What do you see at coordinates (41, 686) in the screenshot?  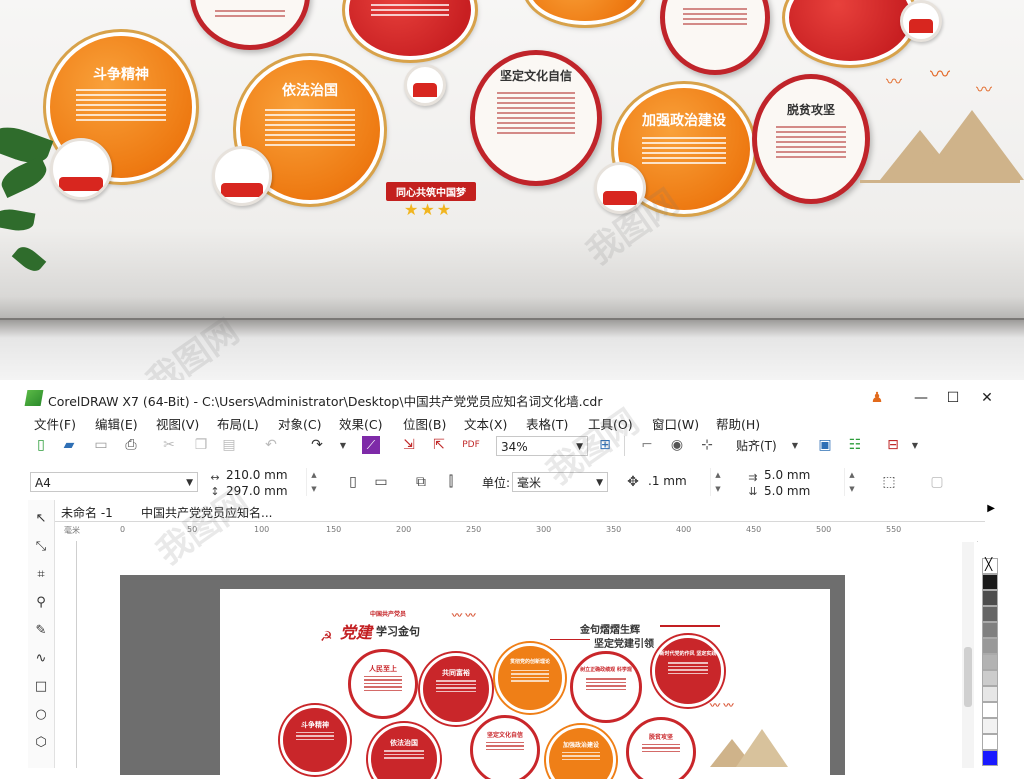 I see `rectangle-tool-icon: □` at bounding box center [41, 686].